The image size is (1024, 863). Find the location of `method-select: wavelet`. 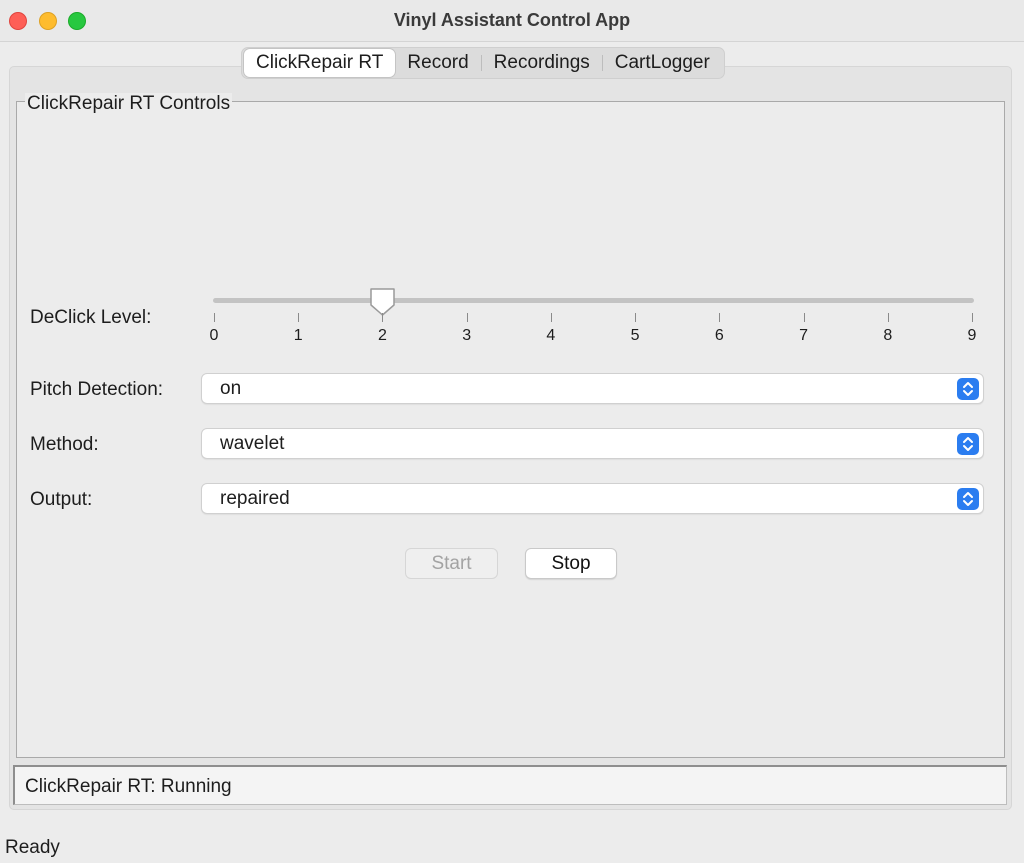

method-select: wavelet is located at coordinates (592, 443).